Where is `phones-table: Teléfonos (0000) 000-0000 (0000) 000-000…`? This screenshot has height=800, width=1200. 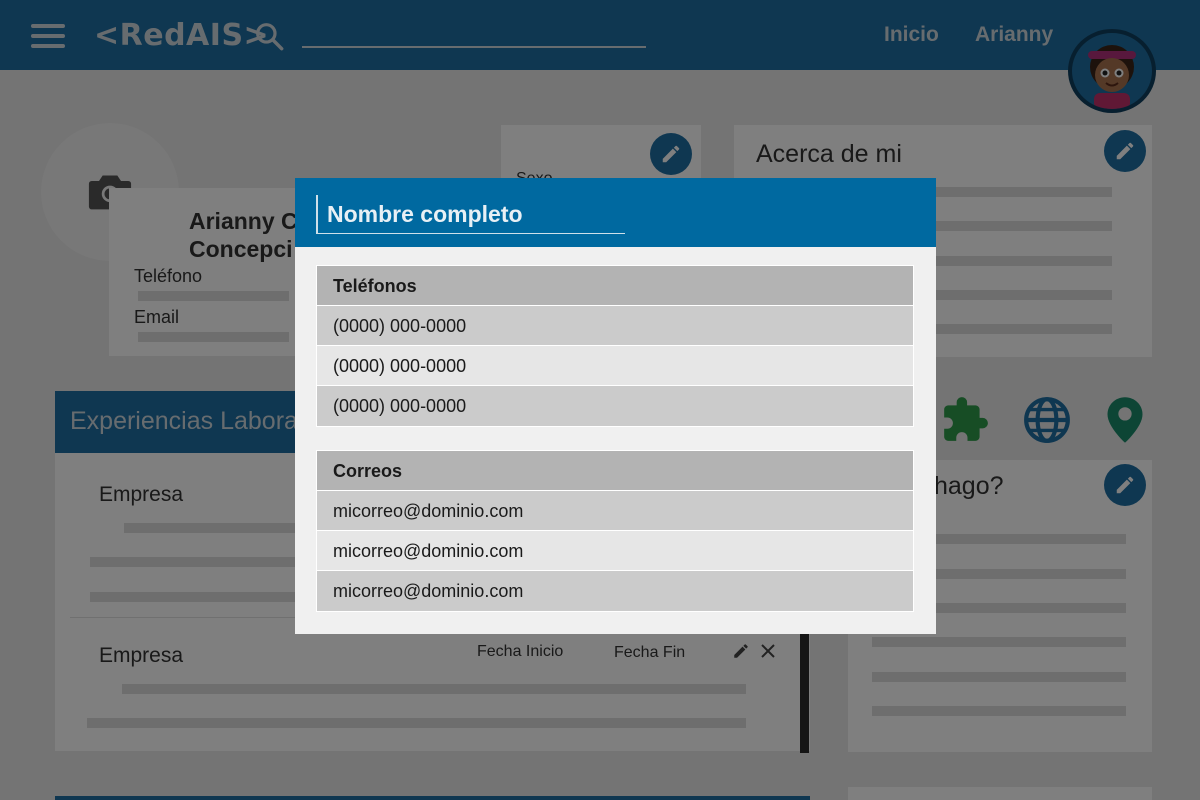 phones-table: Teléfonos (0000) 000-0000 (0000) 000-000… is located at coordinates (615, 346).